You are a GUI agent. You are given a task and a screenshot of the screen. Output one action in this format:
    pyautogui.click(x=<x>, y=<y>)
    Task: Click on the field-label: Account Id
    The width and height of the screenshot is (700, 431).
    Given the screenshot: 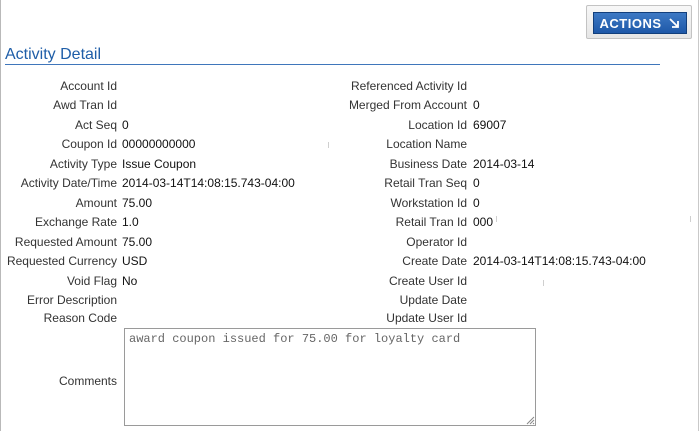 What is the action you would take?
    pyautogui.click(x=88, y=86)
    